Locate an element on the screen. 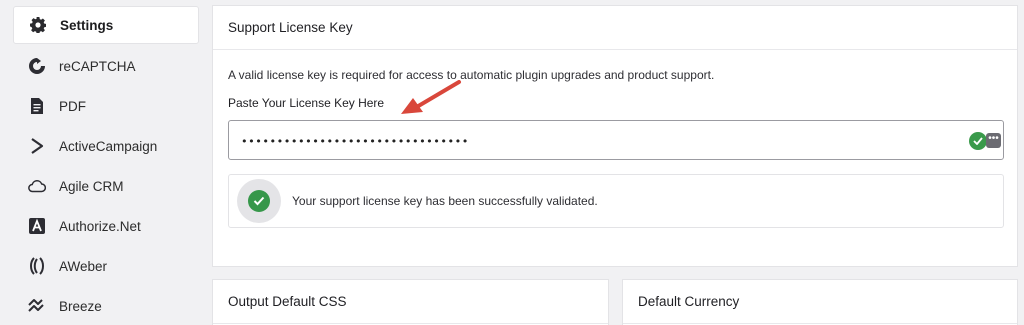 Image resolution: width=1024 pixels, height=325 pixels. aweber-icon is located at coordinates (37, 266).